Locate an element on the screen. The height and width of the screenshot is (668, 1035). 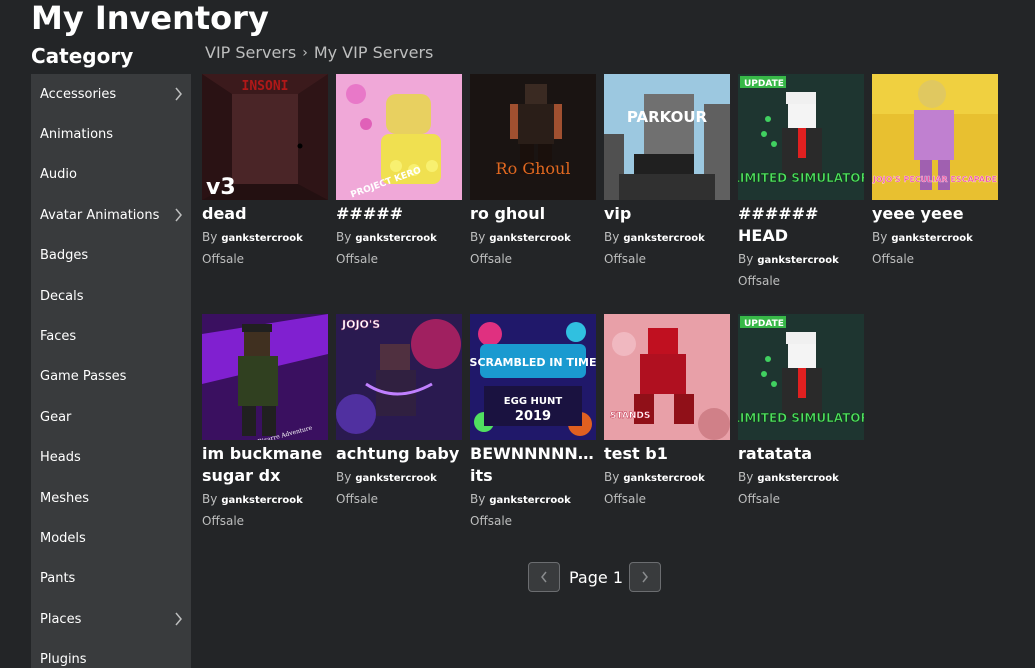
svg-text: 2019 is located at coordinates (533, 416).